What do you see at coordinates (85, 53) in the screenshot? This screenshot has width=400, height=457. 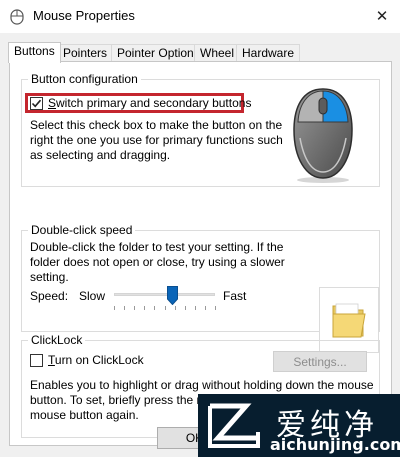 I see `tab-pointers: Pointers` at bounding box center [85, 53].